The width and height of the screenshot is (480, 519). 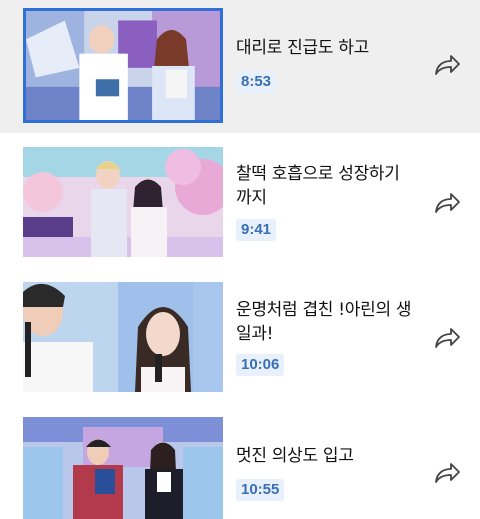 I want to click on video-duration-badge: 10:55, so click(x=260, y=490).